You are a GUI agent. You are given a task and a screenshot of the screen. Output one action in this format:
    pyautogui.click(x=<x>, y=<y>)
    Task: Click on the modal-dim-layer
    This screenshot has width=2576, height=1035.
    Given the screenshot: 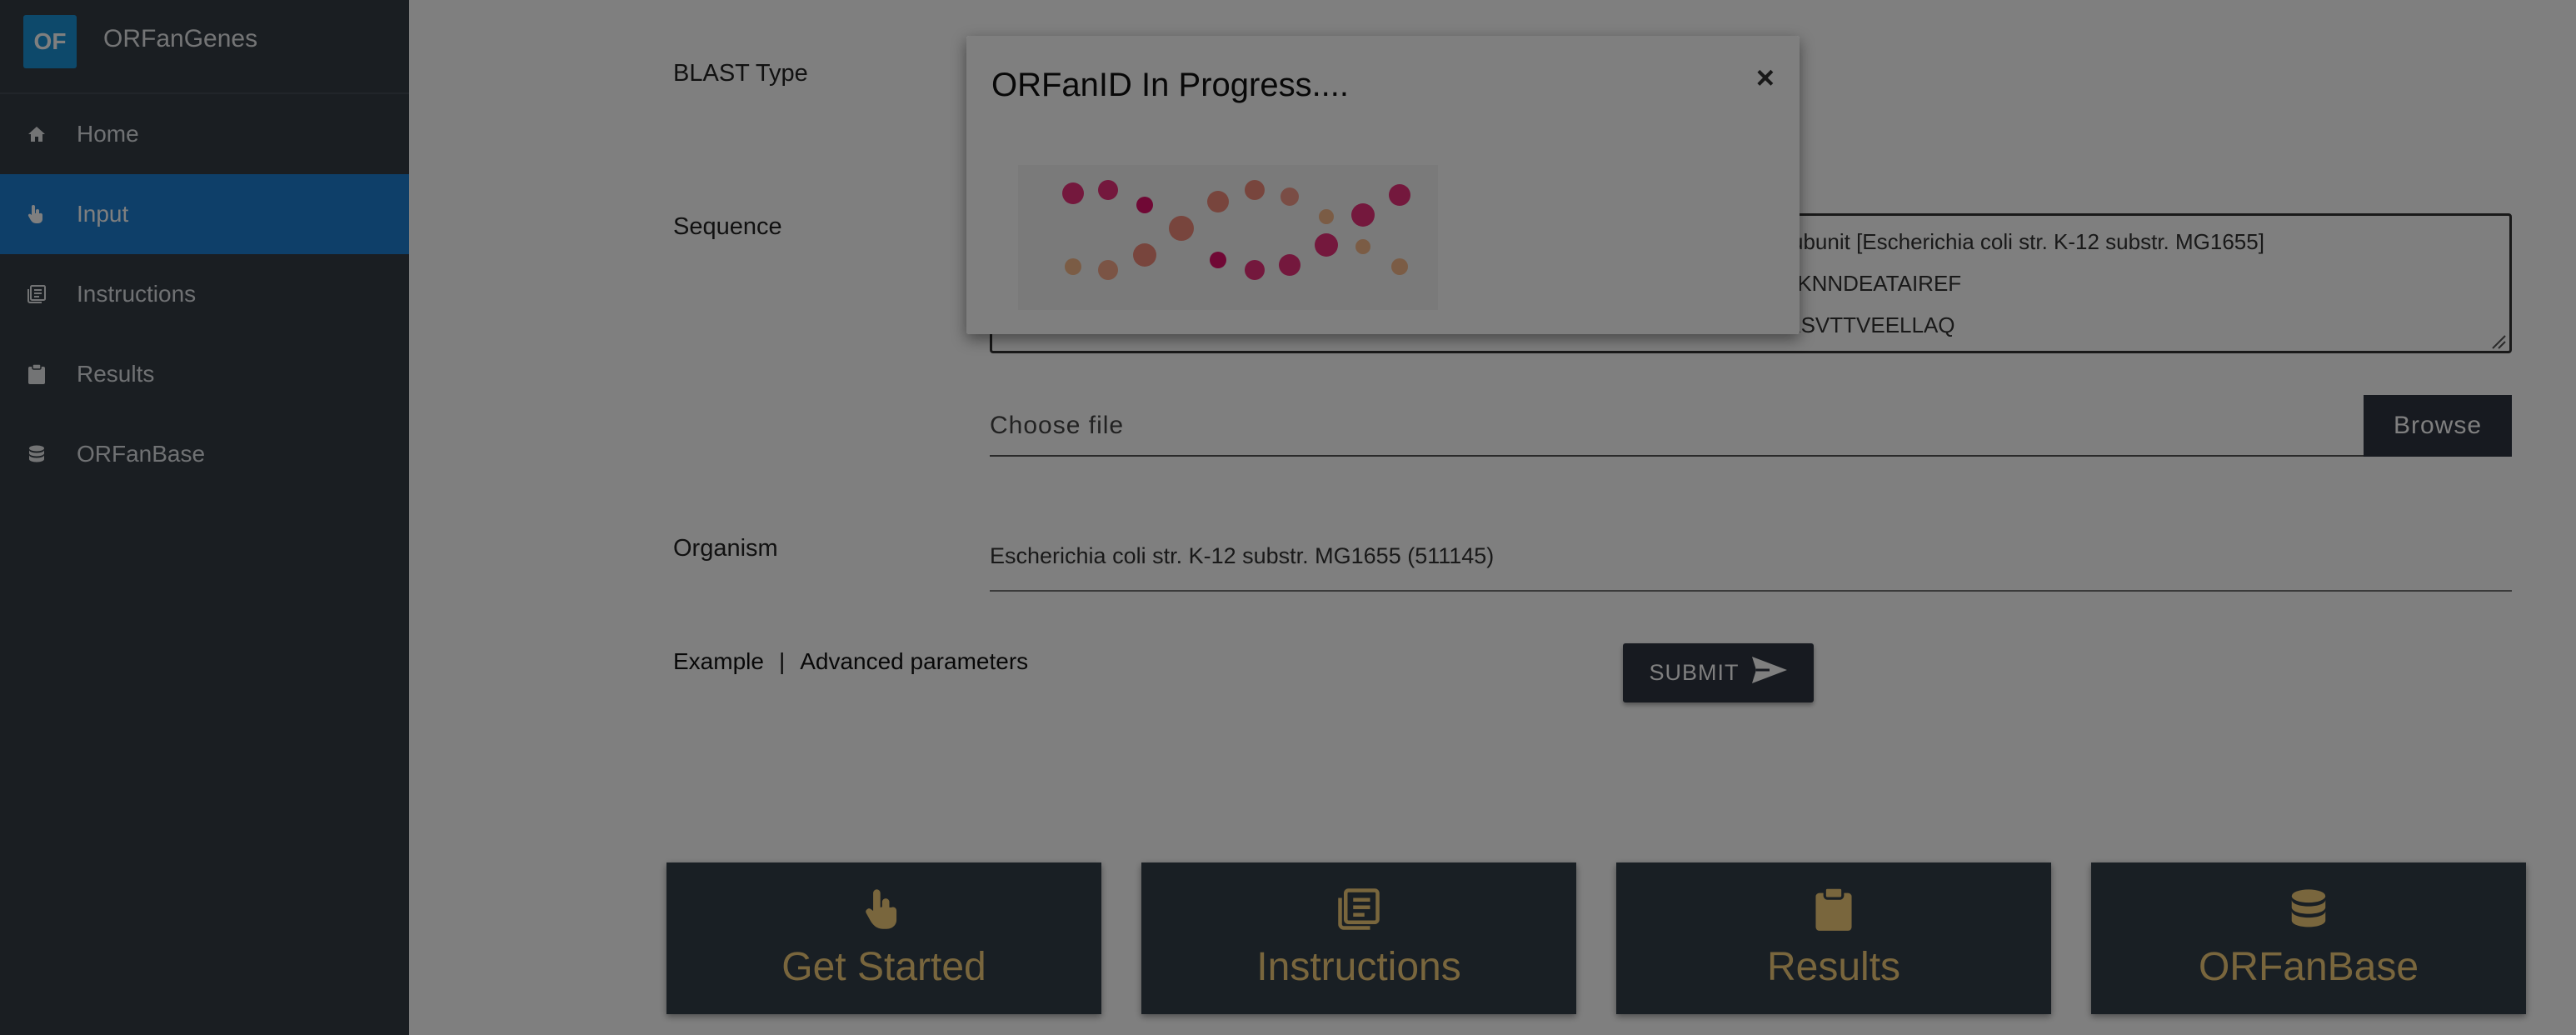 What is the action you would take?
    pyautogui.click(x=1383, y=185)
    